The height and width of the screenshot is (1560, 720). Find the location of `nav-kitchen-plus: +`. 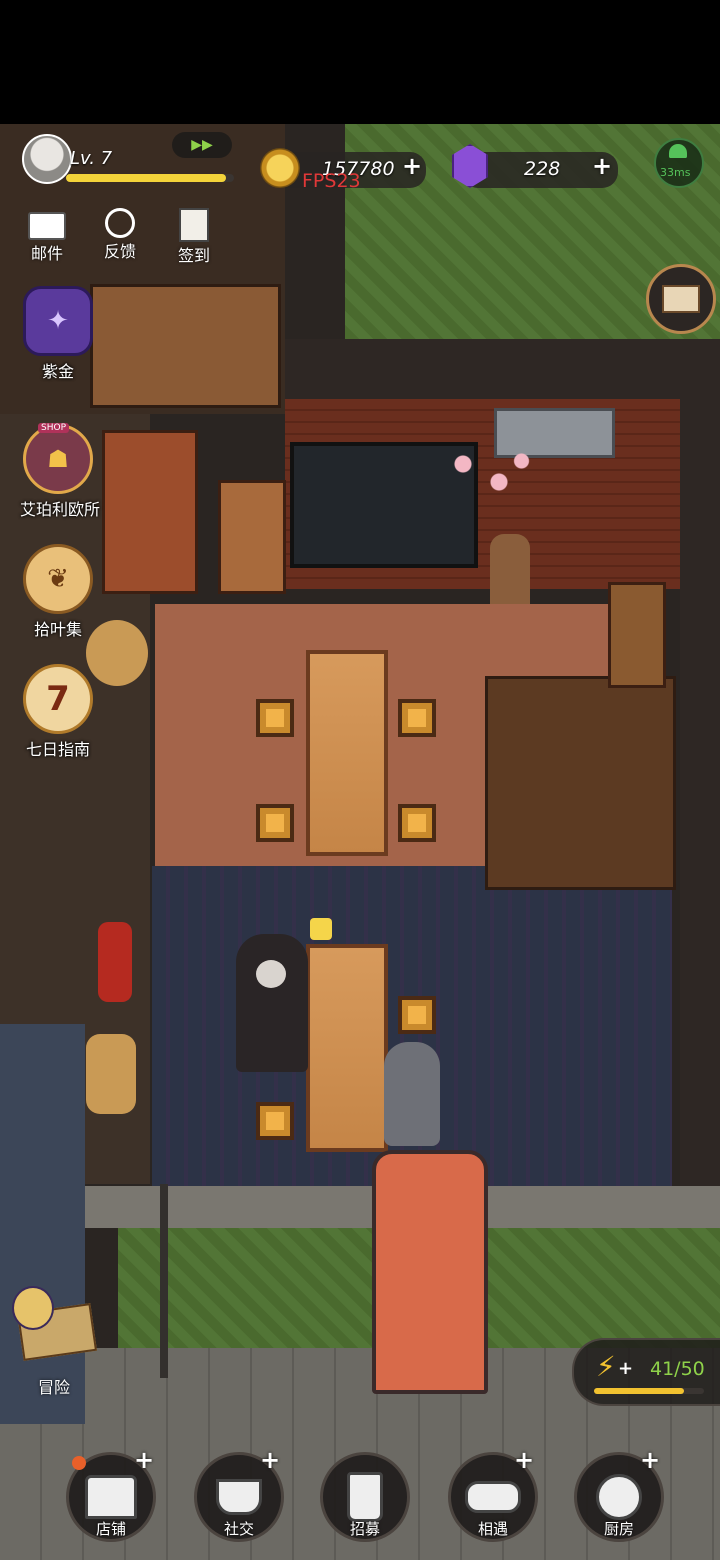

nav-kitchen-plus: + is located at coordinates (650, 1460).